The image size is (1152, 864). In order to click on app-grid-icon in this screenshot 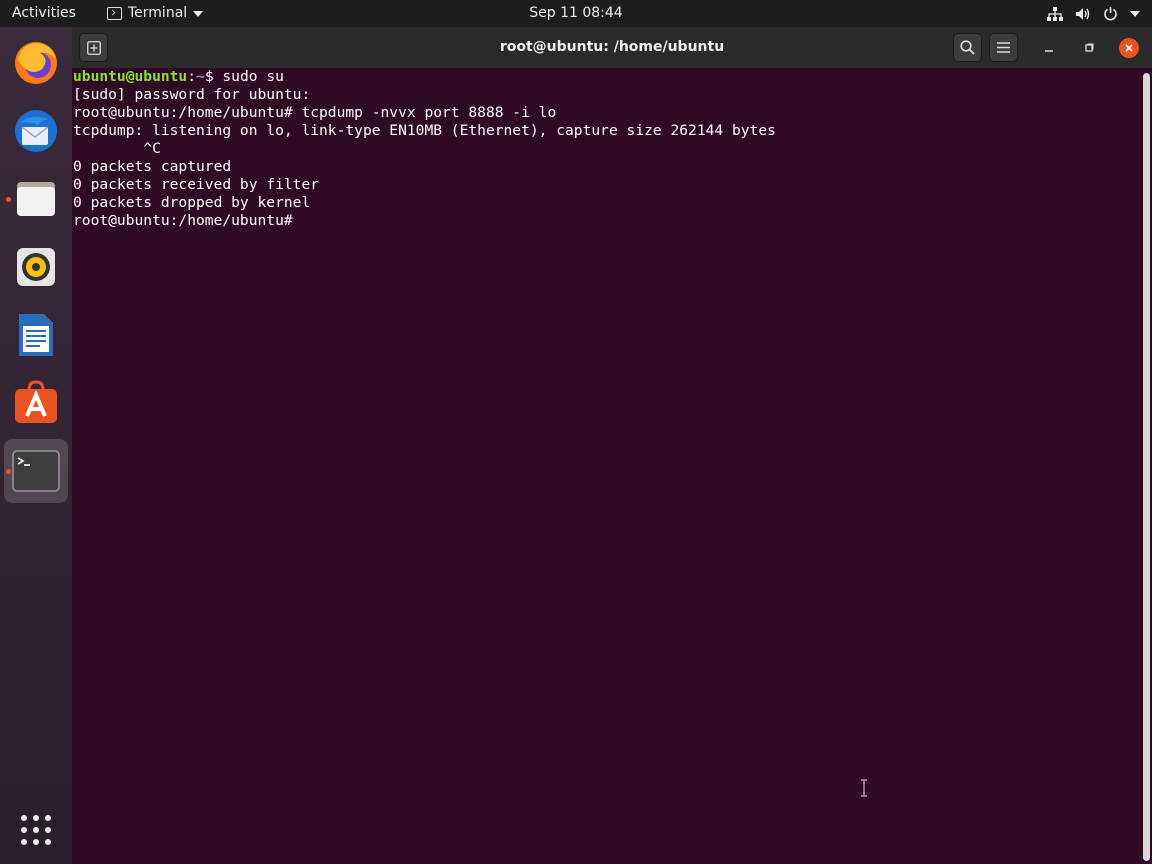, I will do `click(36, 830)`.